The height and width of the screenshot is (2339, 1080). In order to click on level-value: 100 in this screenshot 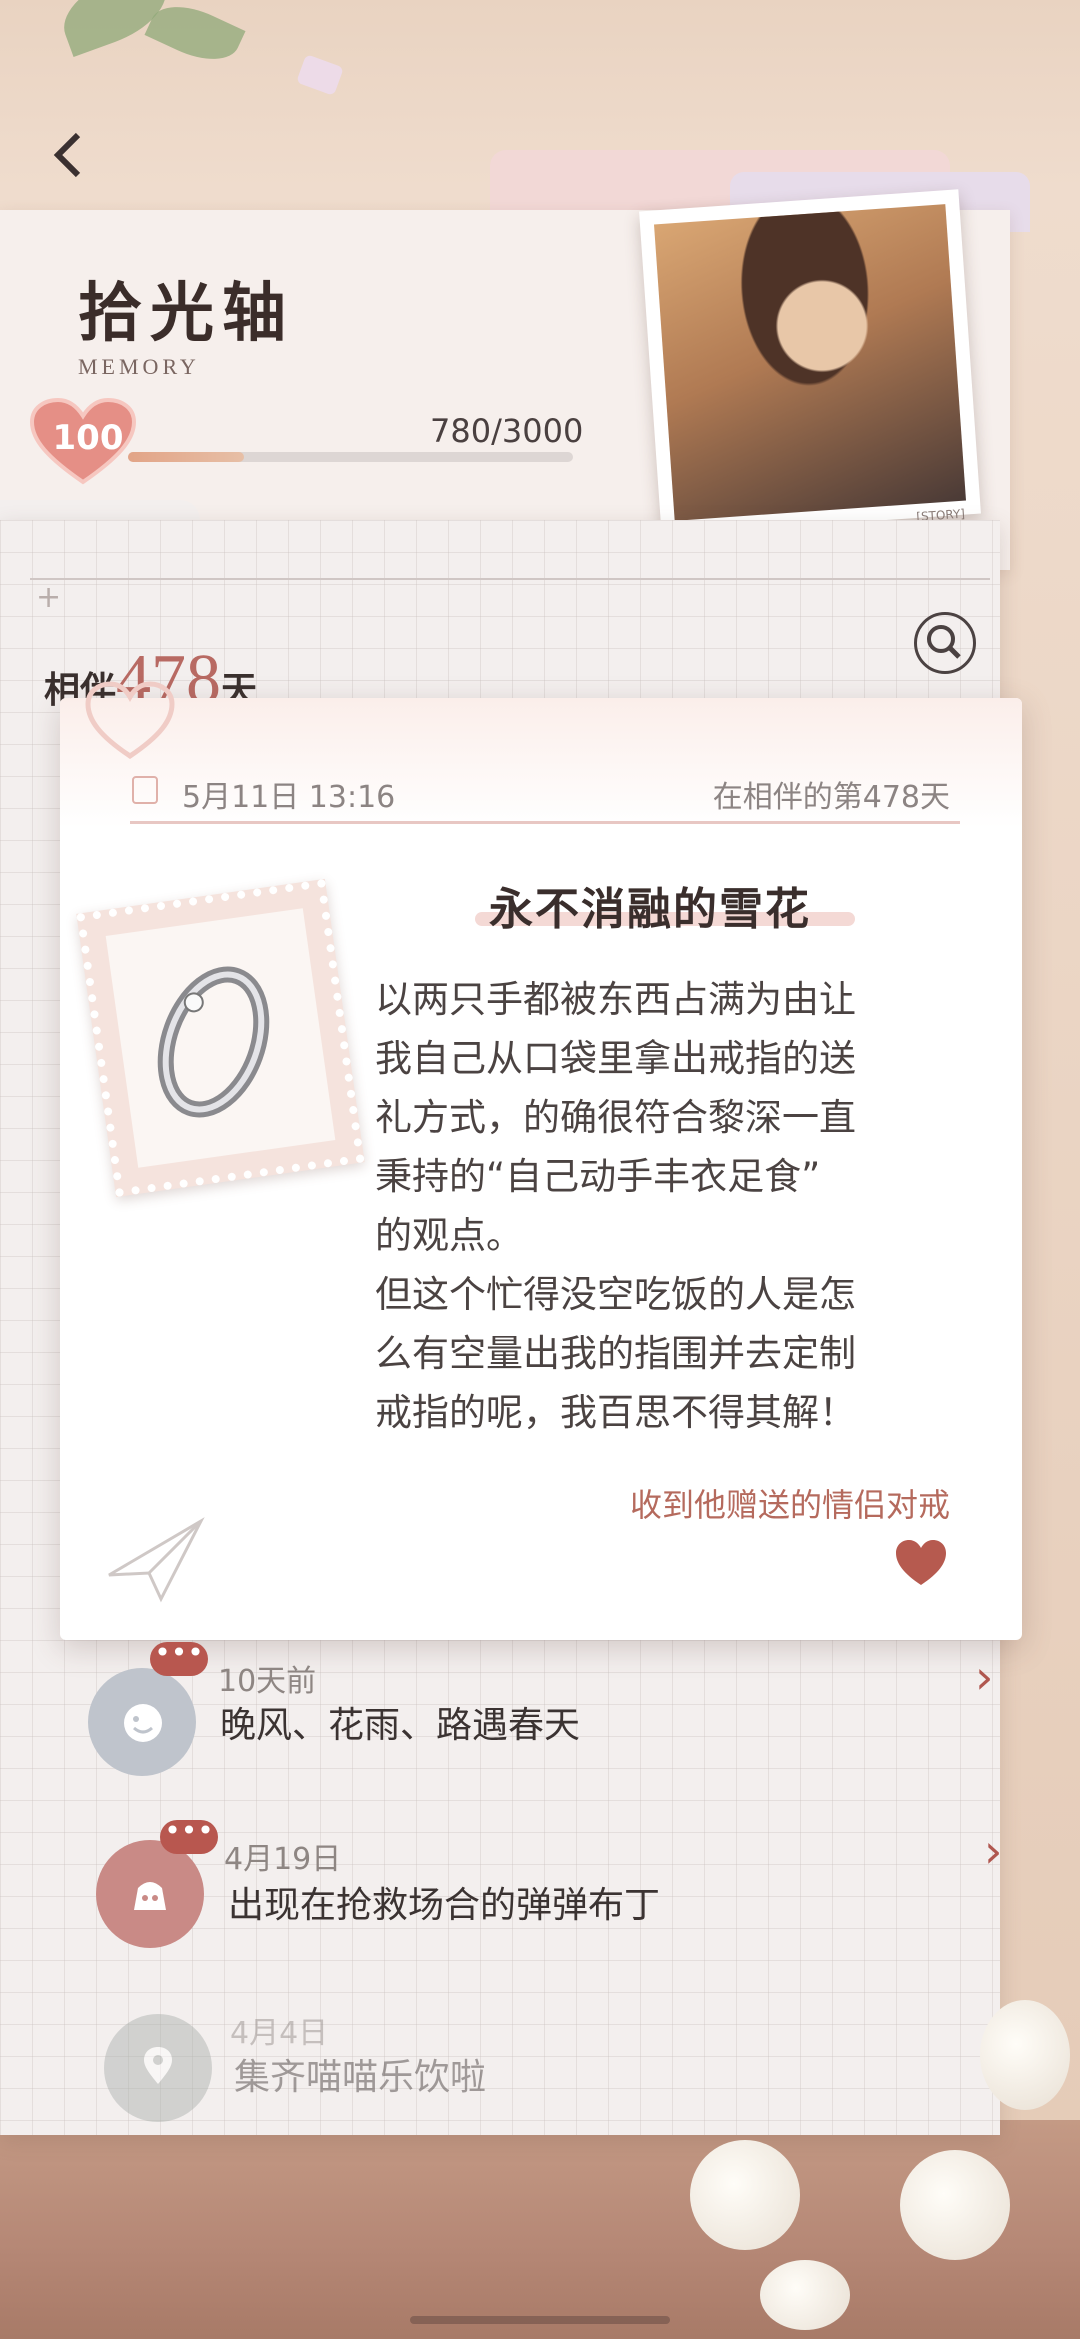, I will do `click(88, 438)`.